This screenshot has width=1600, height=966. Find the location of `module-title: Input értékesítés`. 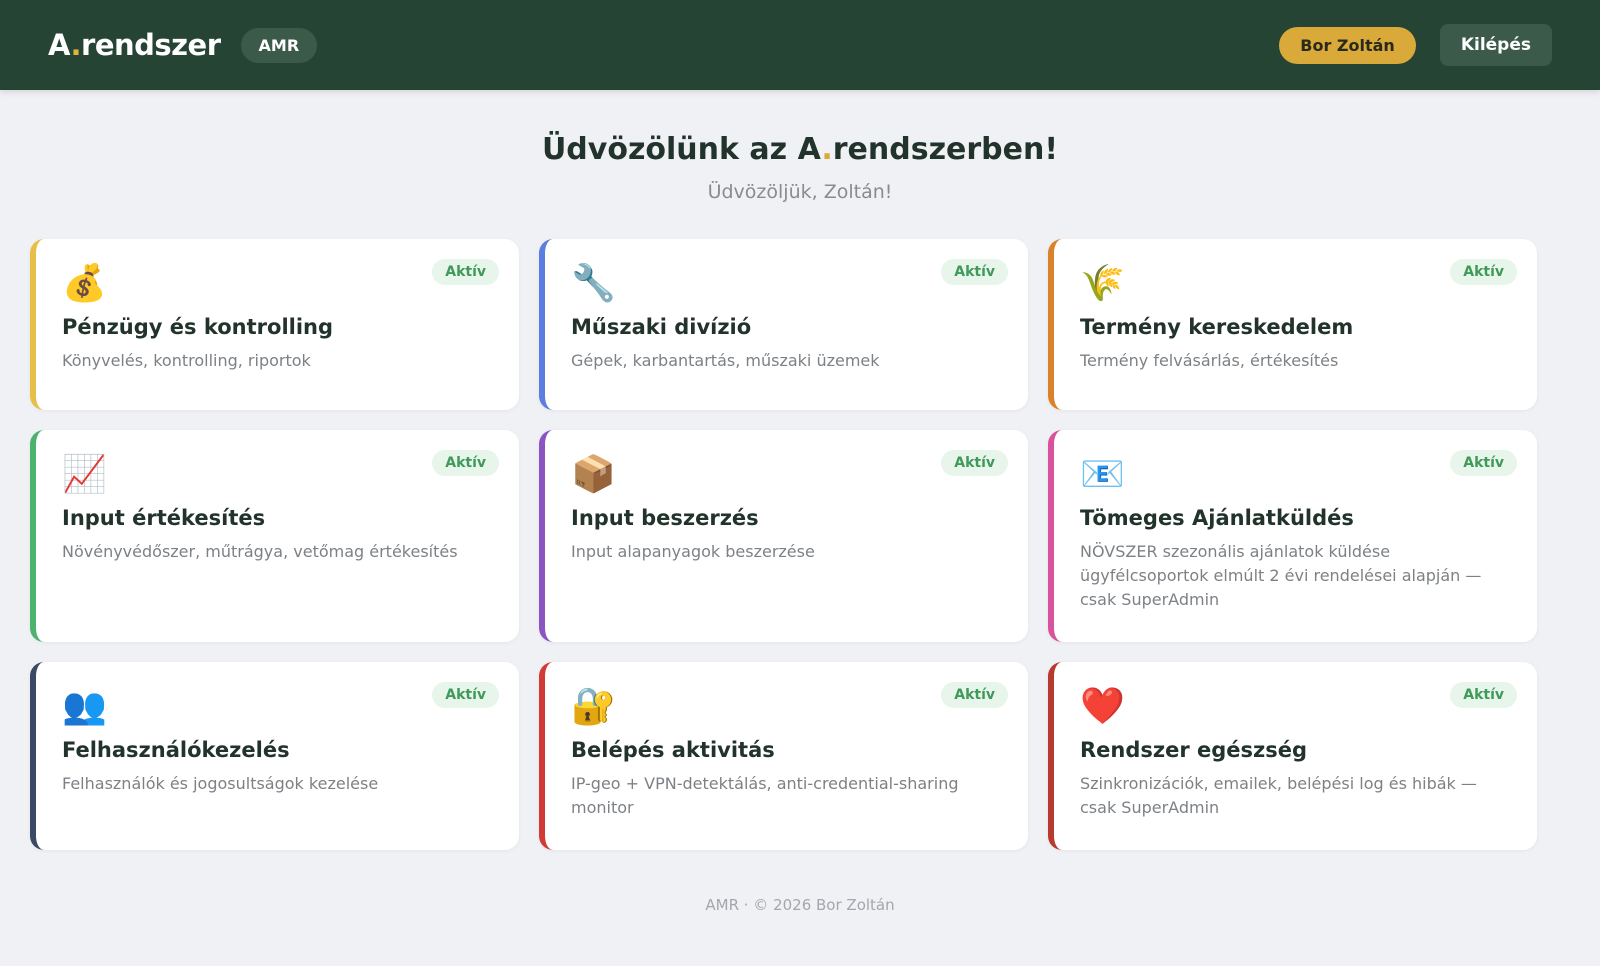

module-title: Input értékesítés is located at coordinates (164, 518).